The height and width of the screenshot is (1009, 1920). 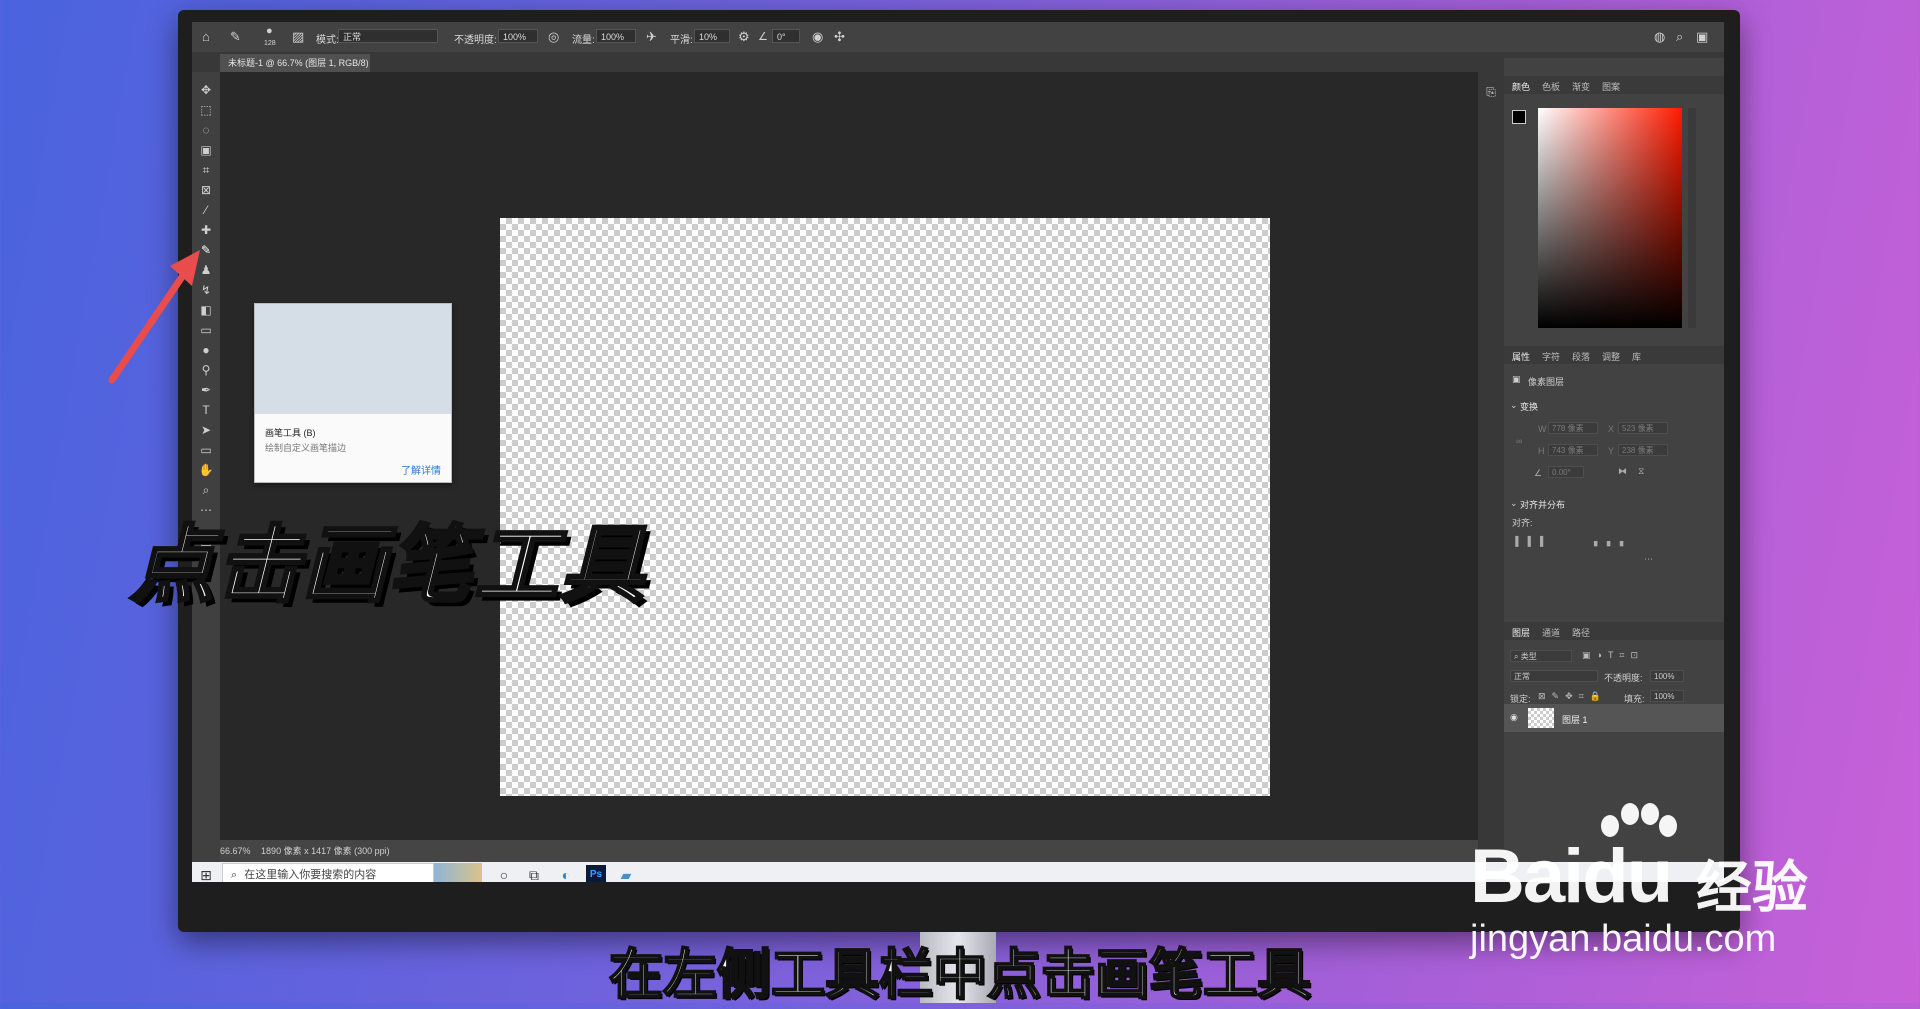 I want to click on smooth-field: 10%, so click(x=712, y=36).